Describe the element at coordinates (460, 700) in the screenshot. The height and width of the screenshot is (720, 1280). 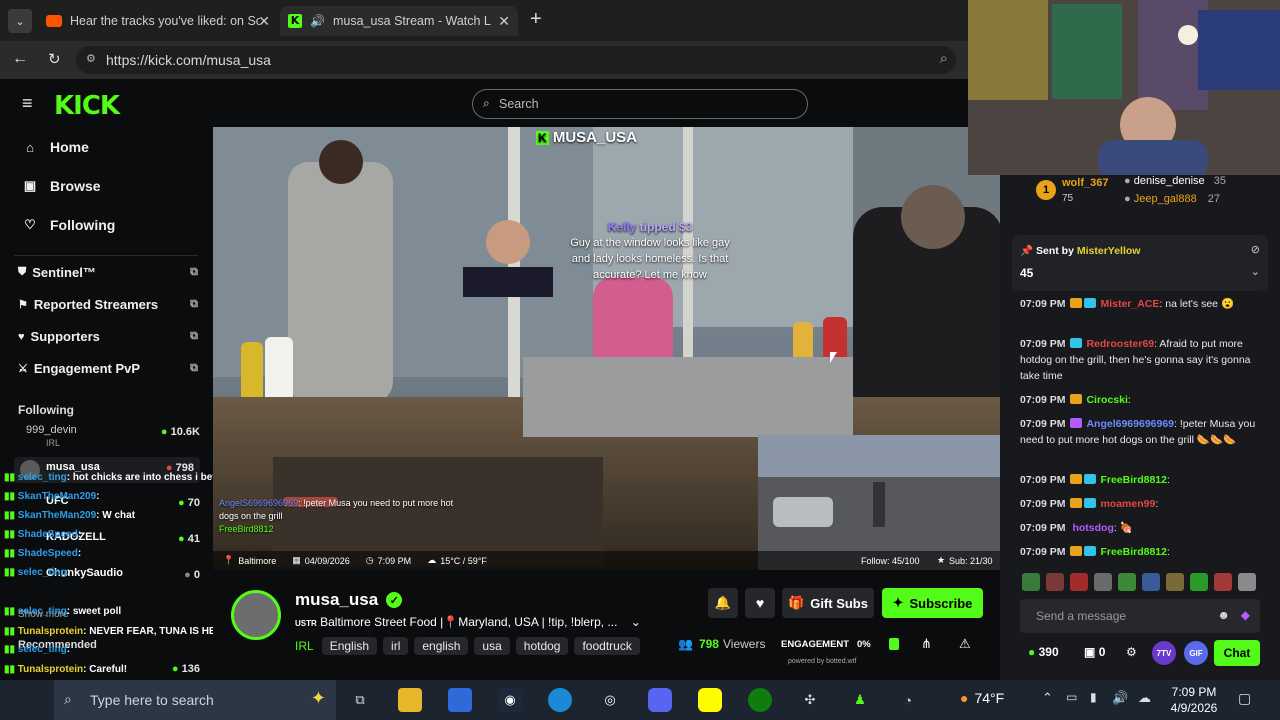
I see `store-icon` at that location.